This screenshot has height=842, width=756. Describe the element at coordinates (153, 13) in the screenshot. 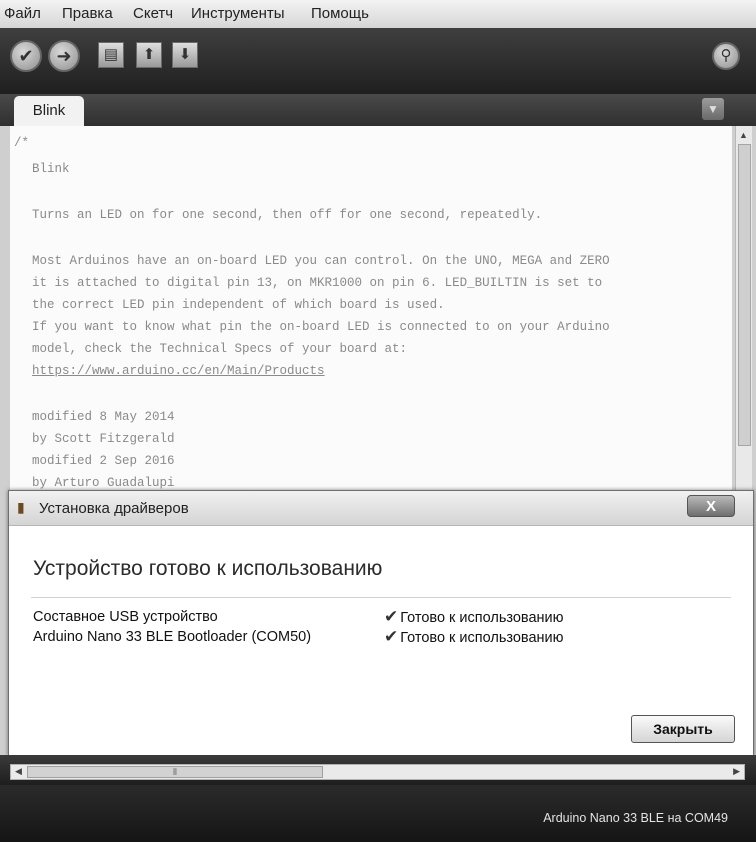

I see `menu-sketch: Скетч` at that location.